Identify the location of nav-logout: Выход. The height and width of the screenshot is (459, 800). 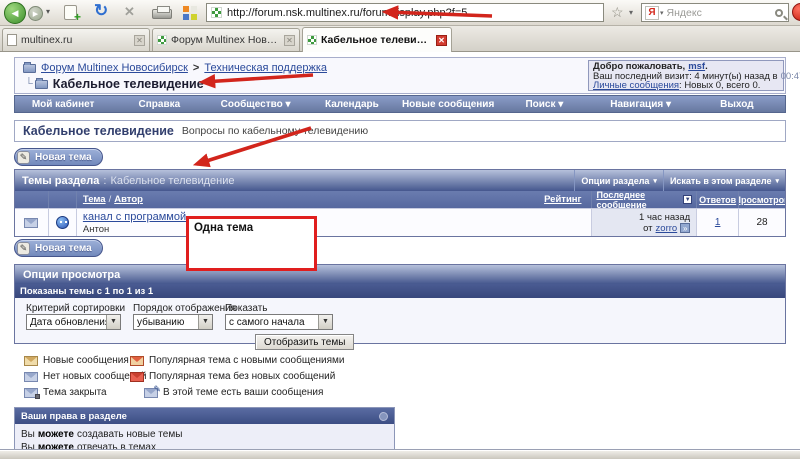
(737, 104).